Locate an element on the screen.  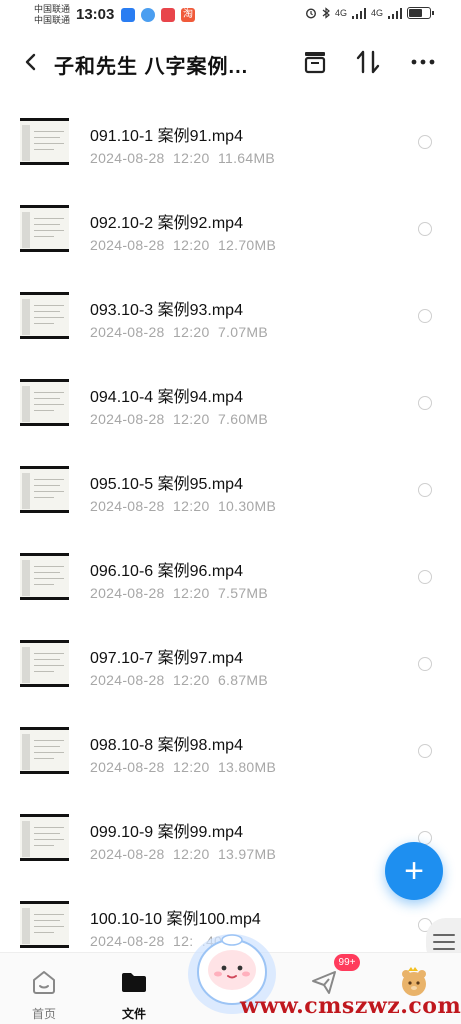
file-name: 094.10-4 案例94.mp4 is located at coordinates (166, 397).